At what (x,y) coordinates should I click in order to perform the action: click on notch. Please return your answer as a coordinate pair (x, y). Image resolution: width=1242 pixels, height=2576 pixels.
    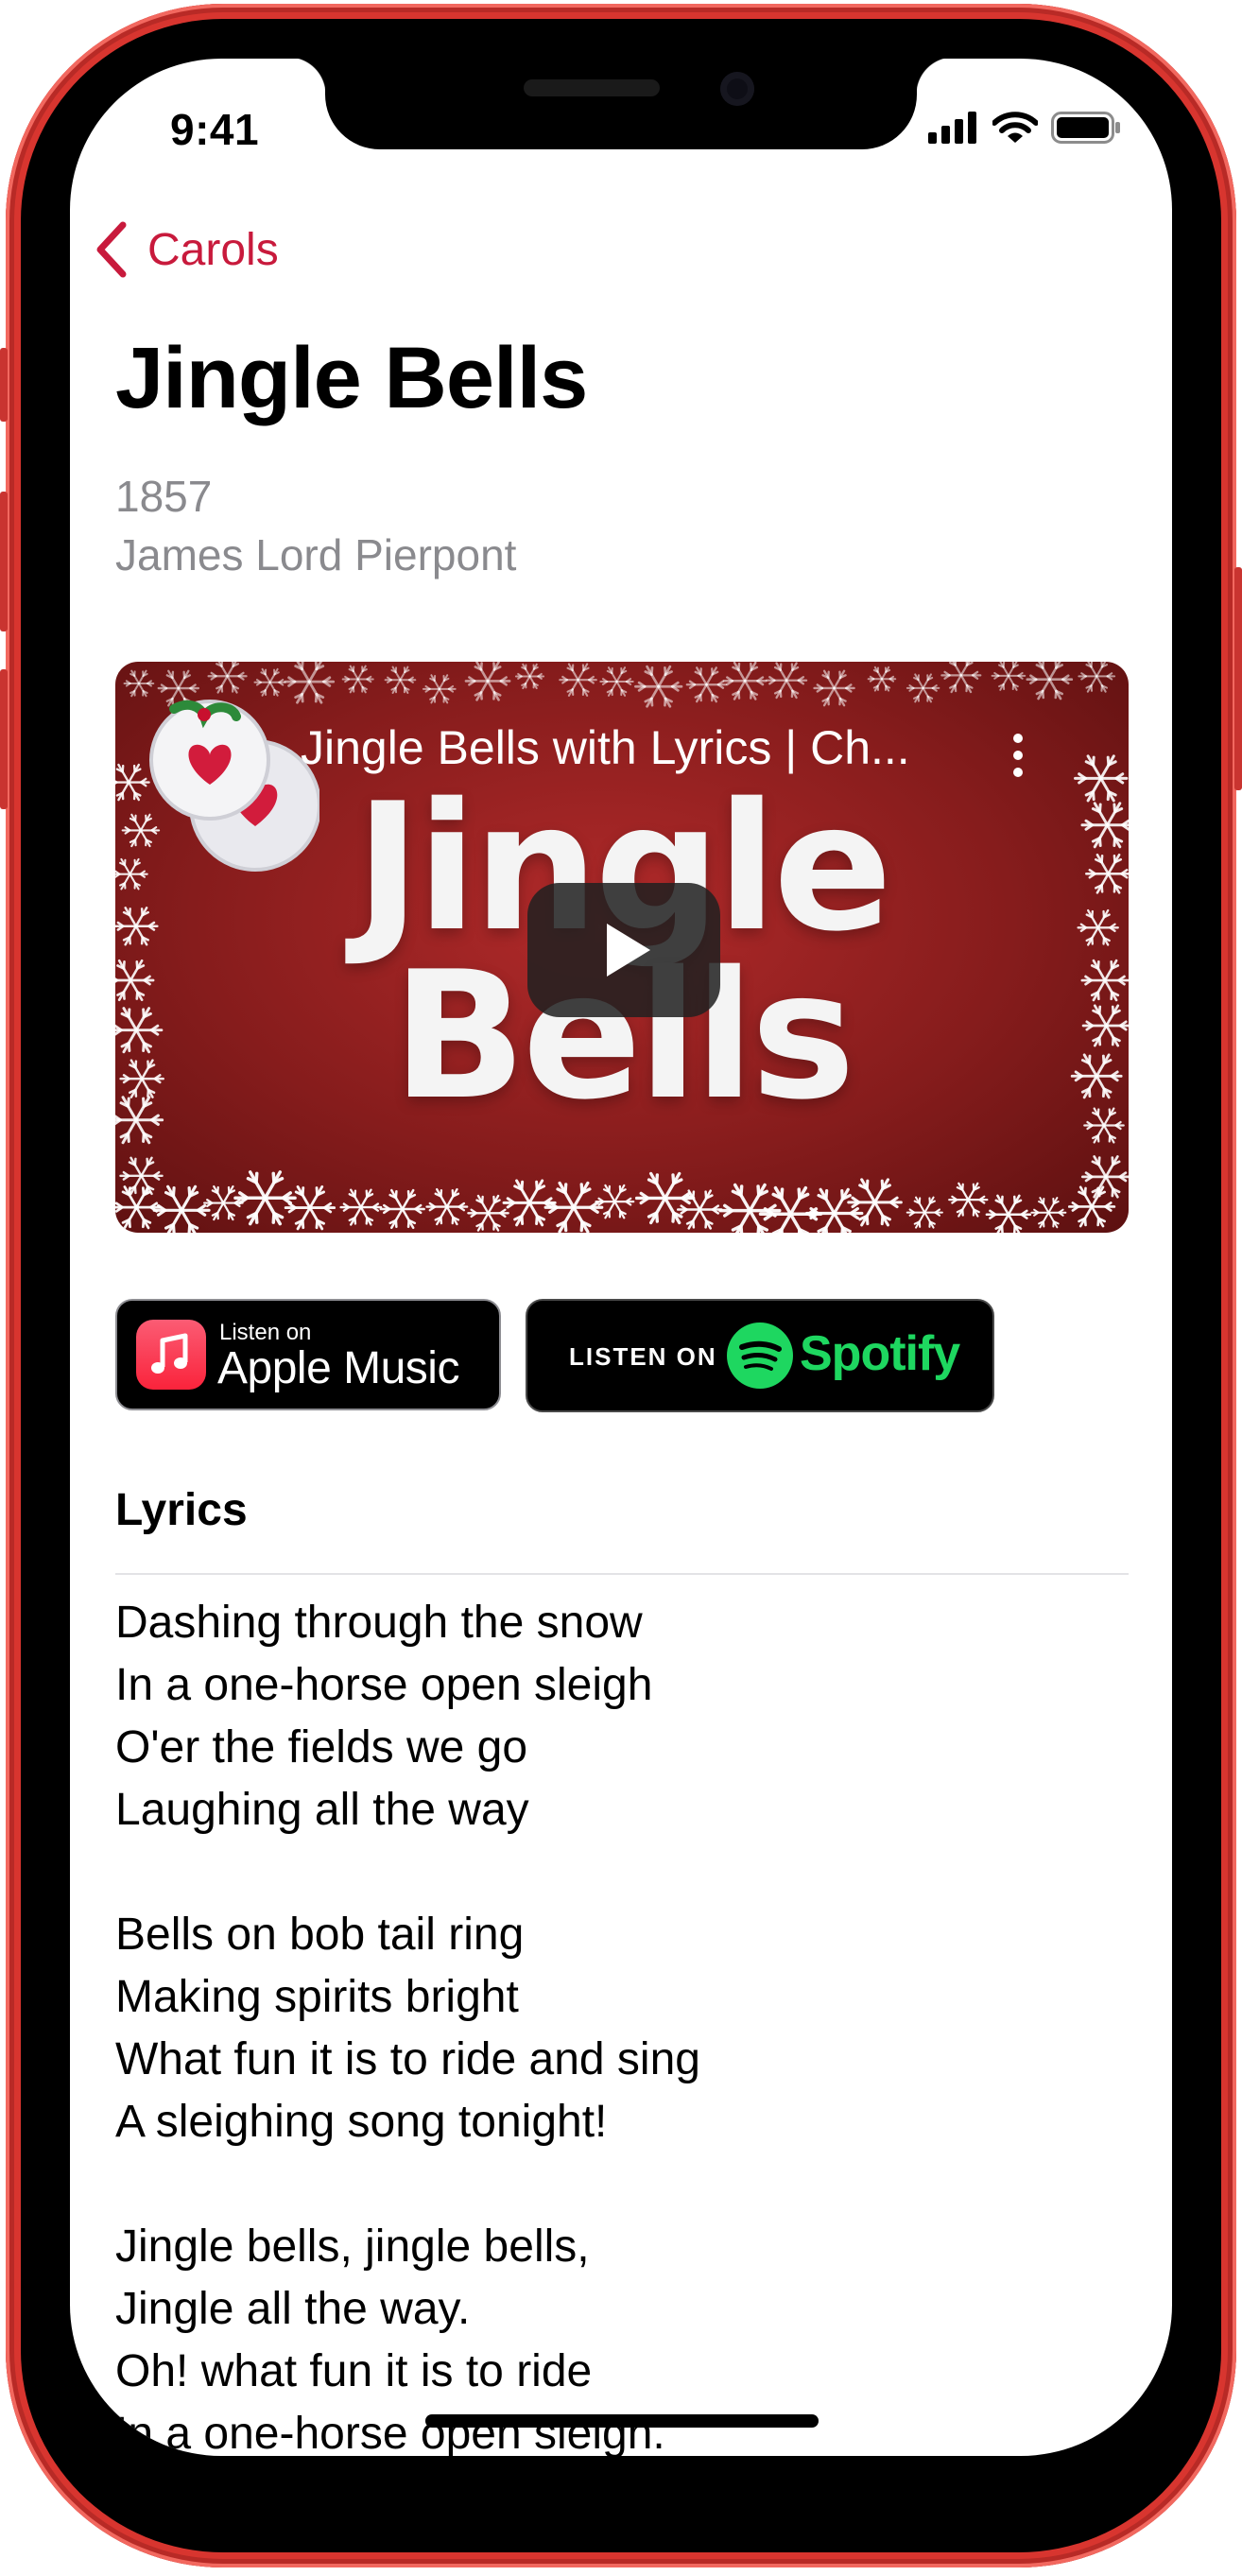
    Looking at the image, I should click on (621, 104).